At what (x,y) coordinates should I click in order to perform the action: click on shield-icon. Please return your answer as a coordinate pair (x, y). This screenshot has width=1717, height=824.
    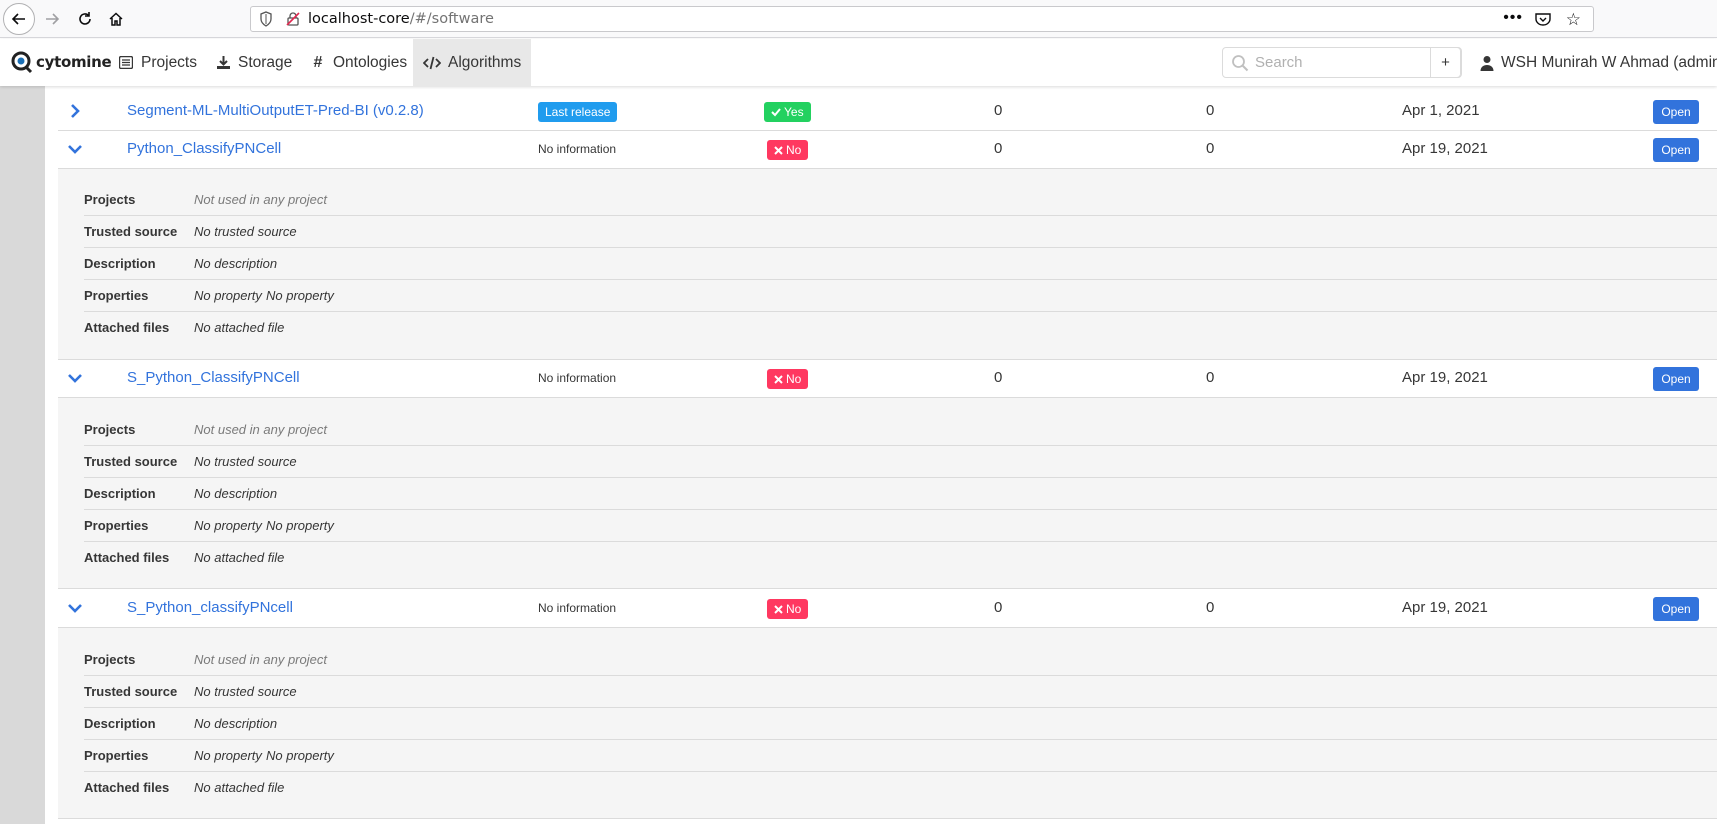
    Looking at the image, I should click on (266, 19).